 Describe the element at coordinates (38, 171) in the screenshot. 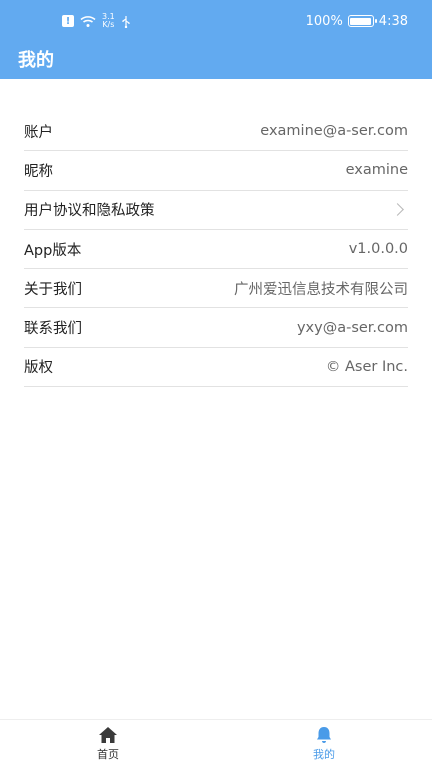

I see `row-label: 昵称` at that location.